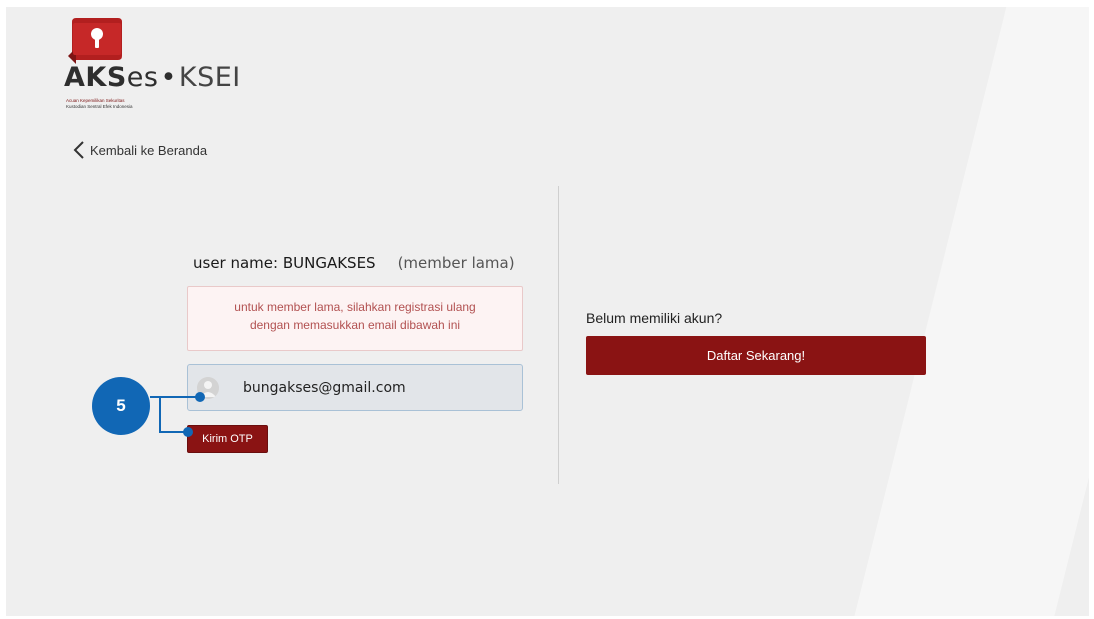 The width and height of the screenshot is (1094, 619). What do you see at coordinates (373, 387) in the screenshot?
I see `email-input` at bounding box center [373, 387].